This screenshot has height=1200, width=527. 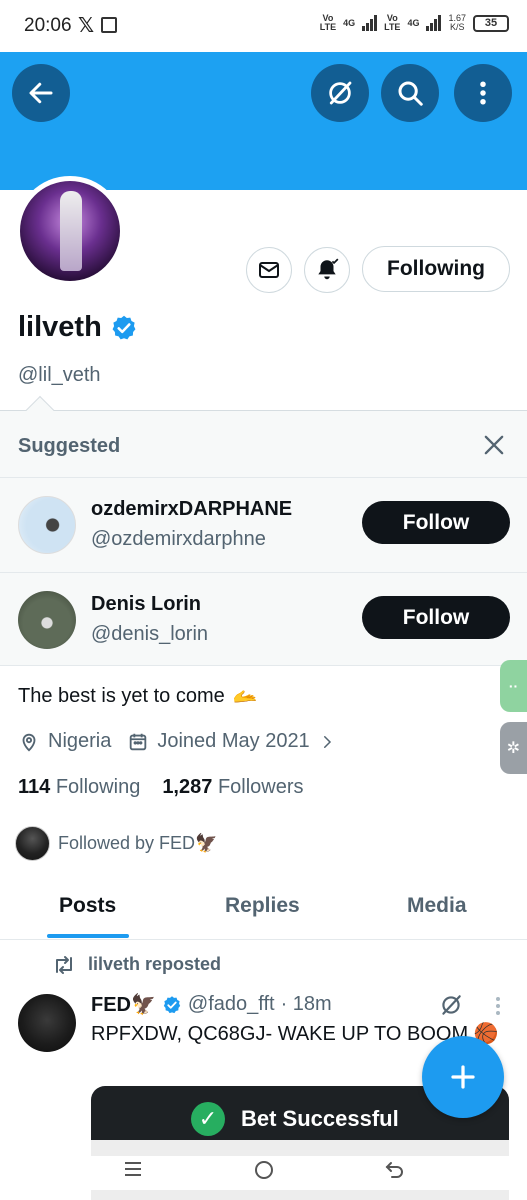 What do you see at coordinates (263, 619) in the screenshot?
I see `suggested-user: Denis Lorin @denis_lorin Follow` at bounding box center [263, 619].